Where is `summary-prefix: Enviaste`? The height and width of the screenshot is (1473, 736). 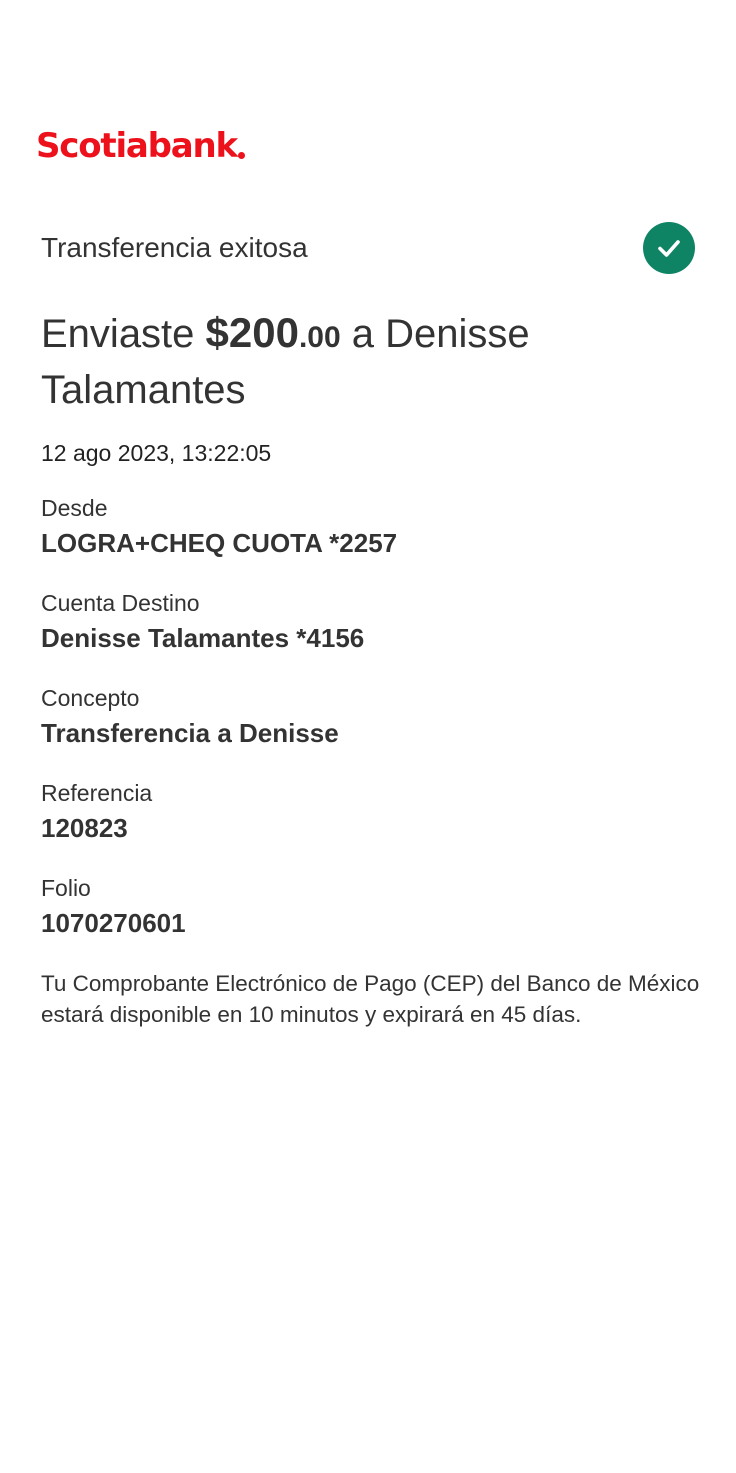 summary-prefix: Enviaste is located at coordinates (123, 334).